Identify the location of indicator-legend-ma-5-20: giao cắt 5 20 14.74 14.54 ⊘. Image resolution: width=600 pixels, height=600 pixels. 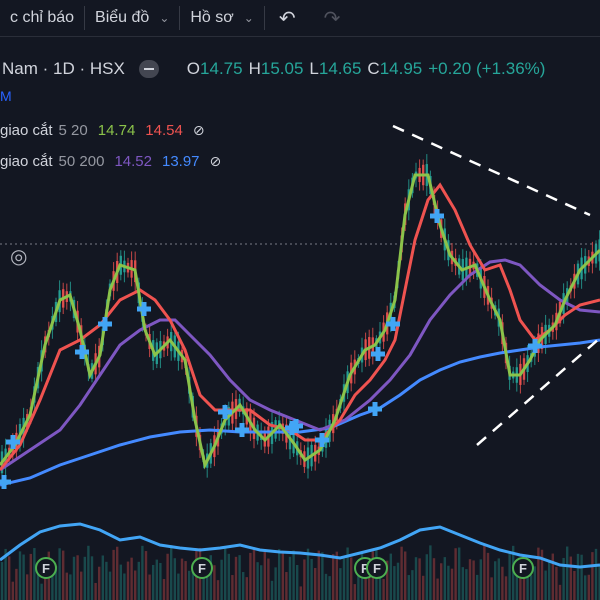
(102, 130).